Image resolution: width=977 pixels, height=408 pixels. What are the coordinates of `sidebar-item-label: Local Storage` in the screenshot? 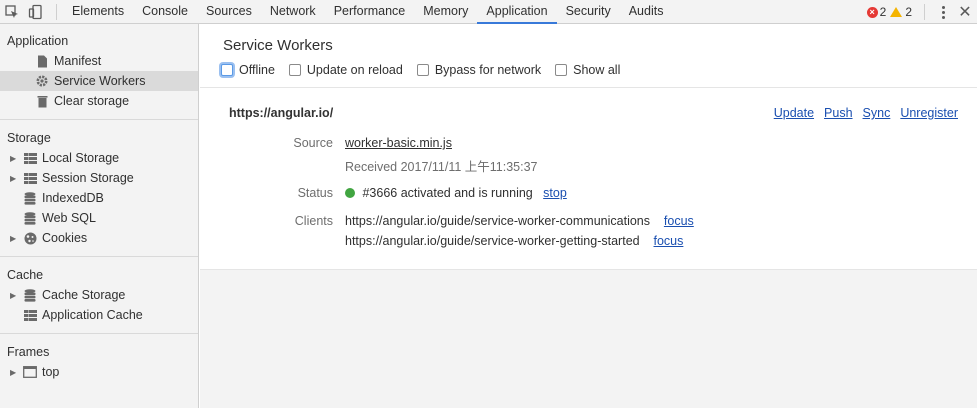 It's located at (81, 158).